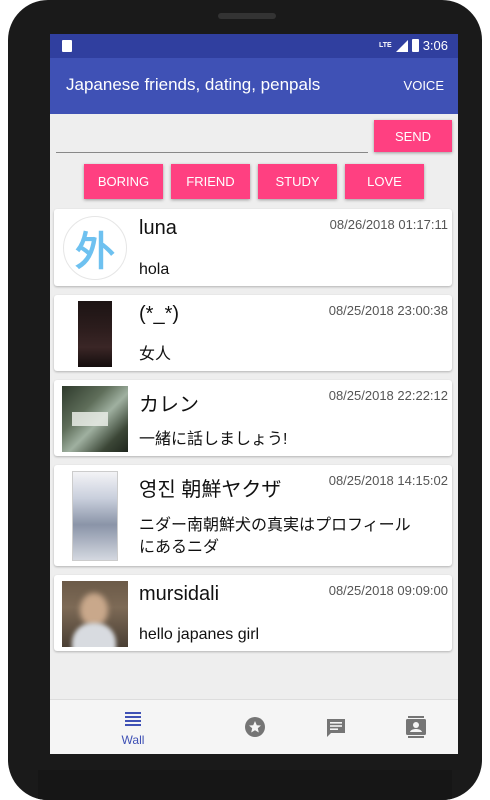 The width and height of the screenshot is (490, 800). I want to click on status-time: 3:06, so click(435, 45).